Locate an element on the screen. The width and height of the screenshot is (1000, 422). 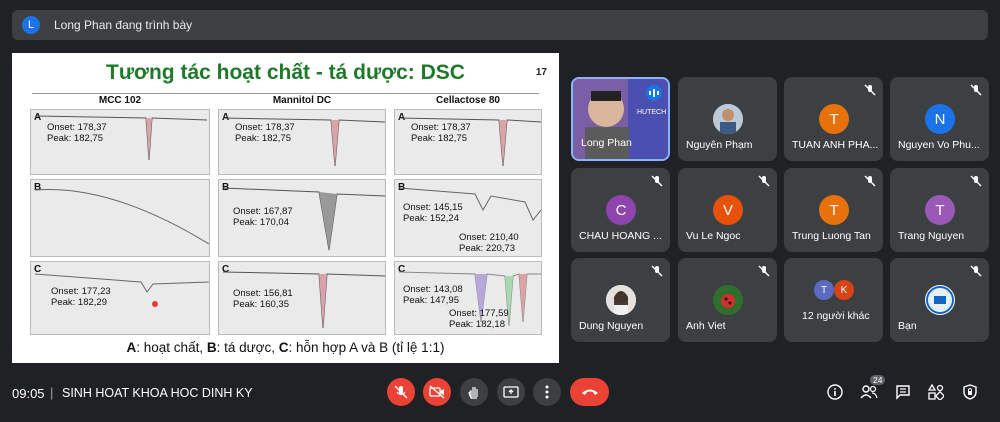
participant-name: Vu Le Ngoc is located at coordinates (713, 236).